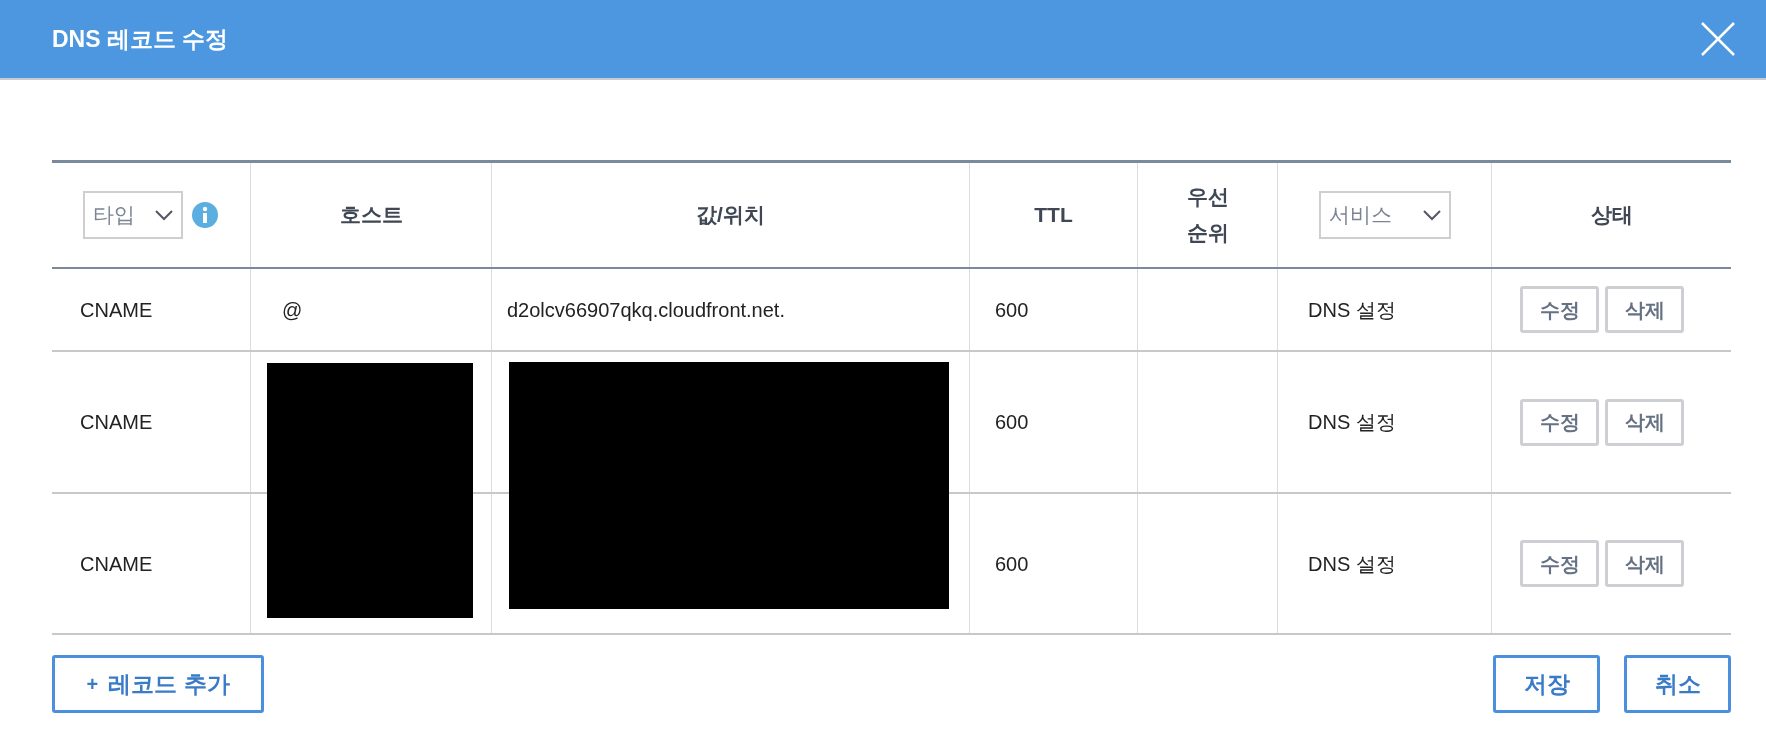  Describe the element at coordinates (292, 310) in the screenshot. I see `host-value: @` at that location.